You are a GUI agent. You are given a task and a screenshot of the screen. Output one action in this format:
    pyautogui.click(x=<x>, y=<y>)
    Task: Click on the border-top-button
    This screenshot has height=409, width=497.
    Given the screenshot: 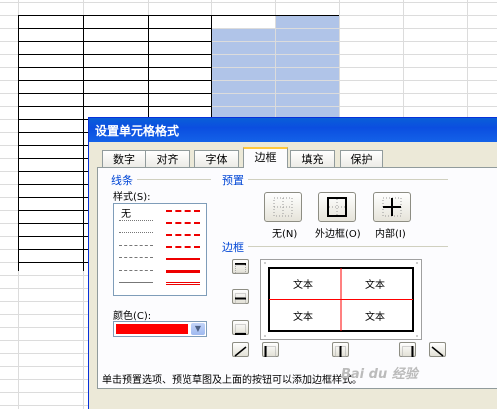 What is the action you would take?
    pyautogui.click(x=240, y=266)
    